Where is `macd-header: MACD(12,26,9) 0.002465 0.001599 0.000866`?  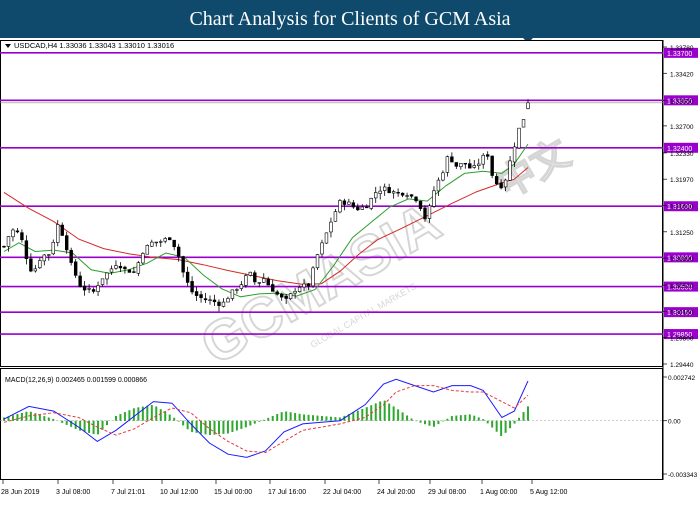 macd-header: MACD(12,26,9) 0.002465 0.001599 0.000866 is located at coordinates (76, 380).